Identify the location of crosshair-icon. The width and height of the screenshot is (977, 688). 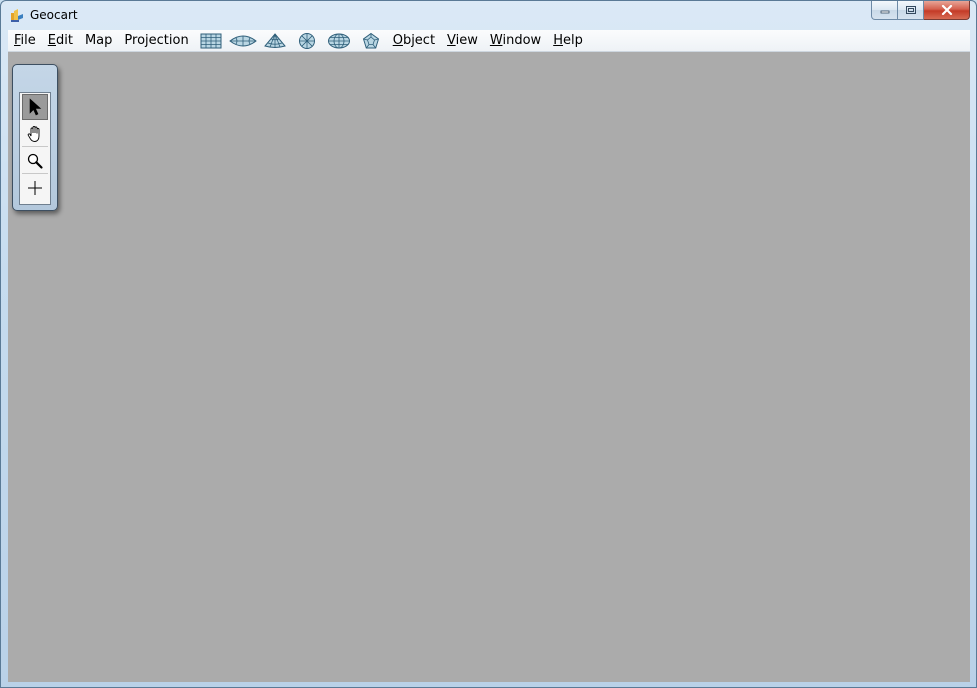
(35, 188).